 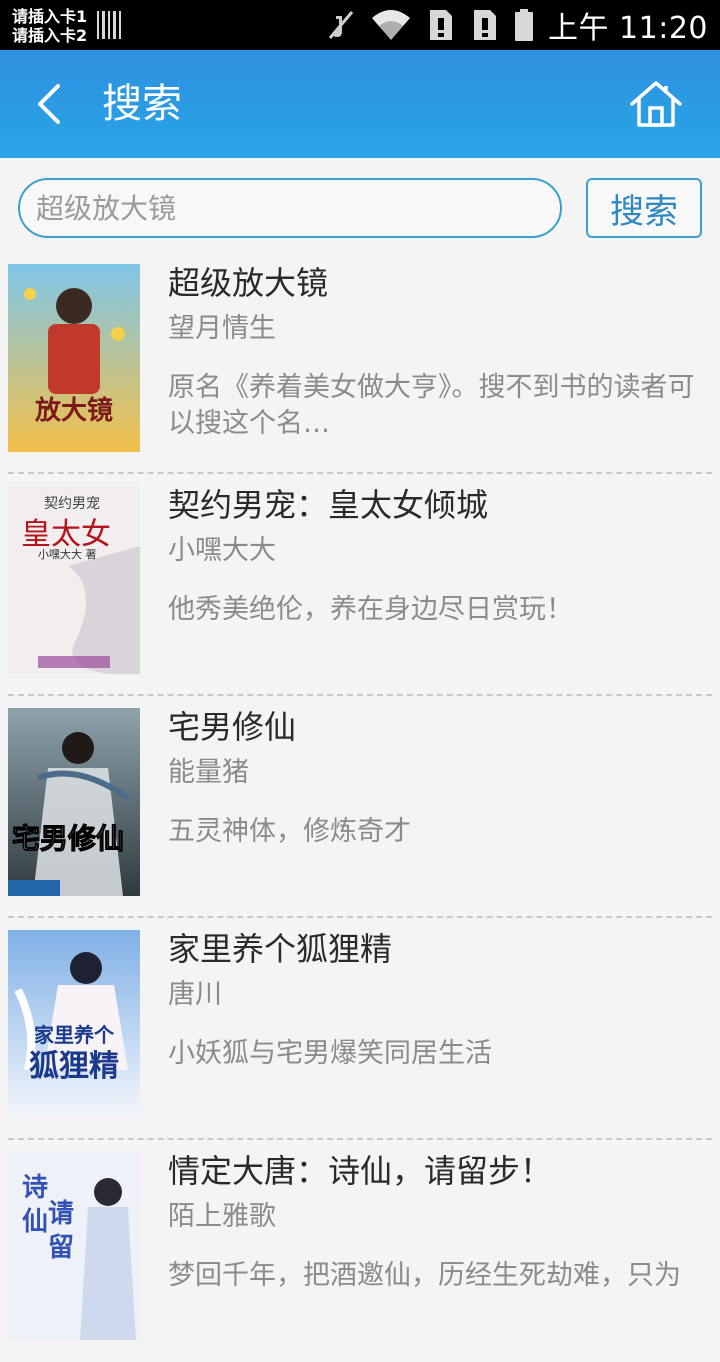 What do you see at coordinates (341, 25) in the screenshot?
I see `mute-icon` at bounding box center [341, 25].